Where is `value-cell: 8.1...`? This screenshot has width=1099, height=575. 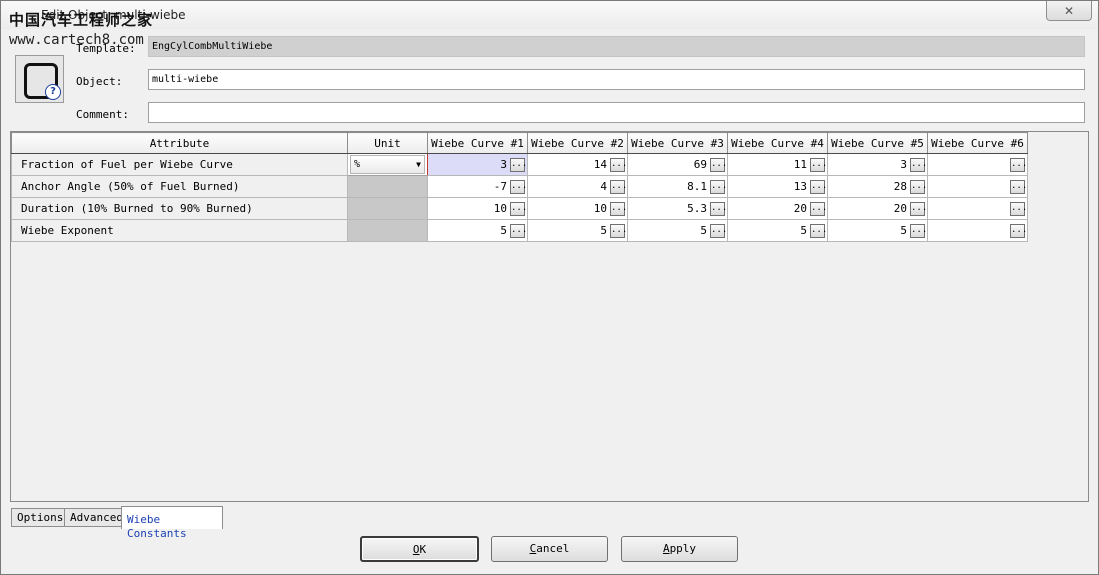
value-cell: 8.1... is located at coordinates (677, 186).